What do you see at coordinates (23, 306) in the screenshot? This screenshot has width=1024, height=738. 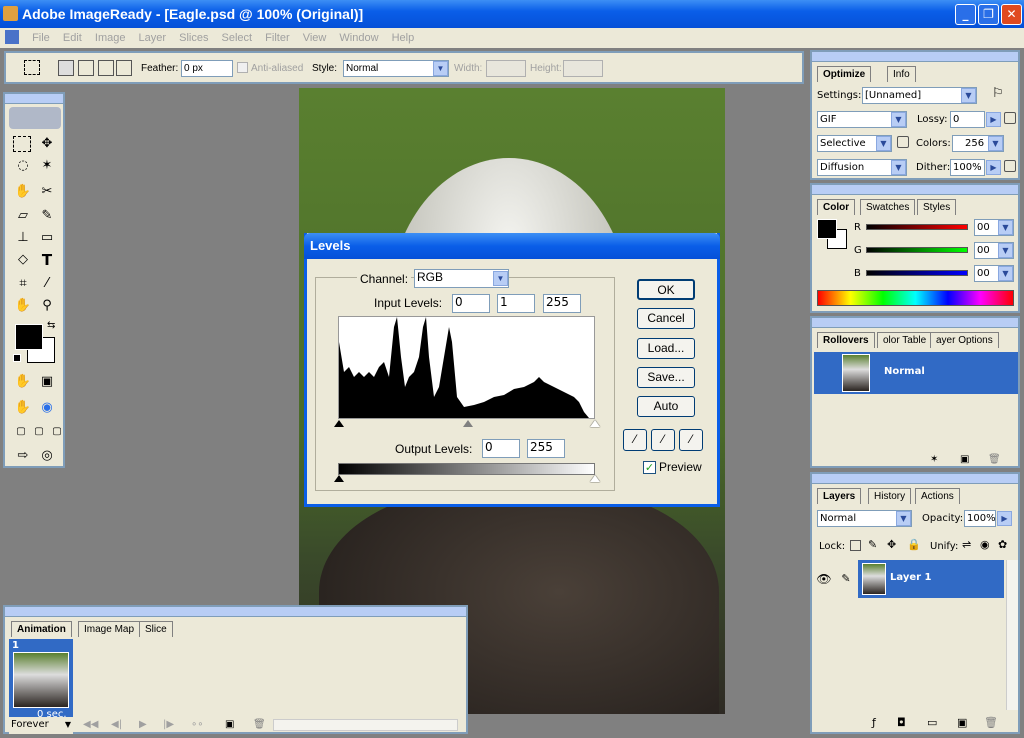 I see `hand-tool-icon: ✋` at bounding box center [23, 306].